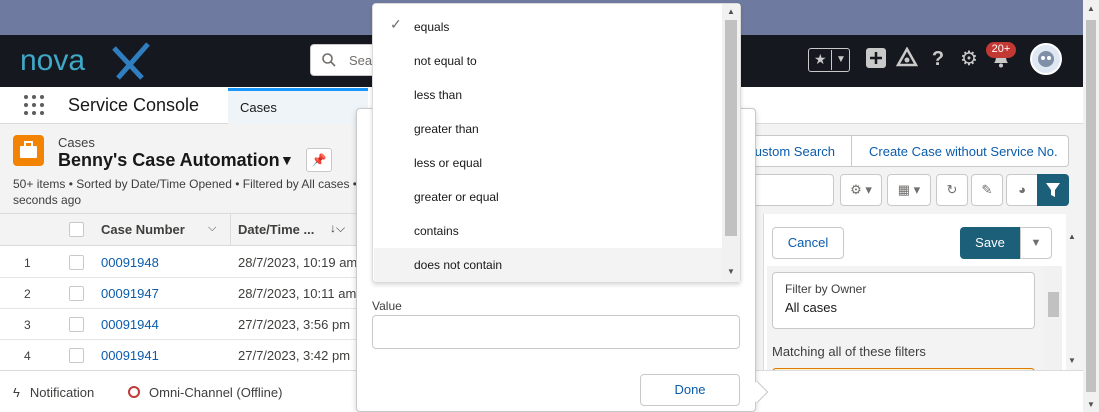  I want to click on sort-arrow-icon: ↓⌵, so click(338, 228).